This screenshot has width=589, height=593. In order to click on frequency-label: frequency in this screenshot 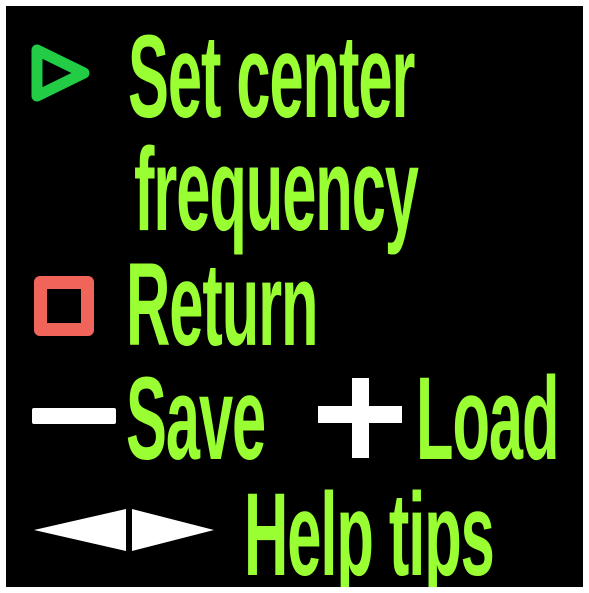, I will do `click(276, 190)`.